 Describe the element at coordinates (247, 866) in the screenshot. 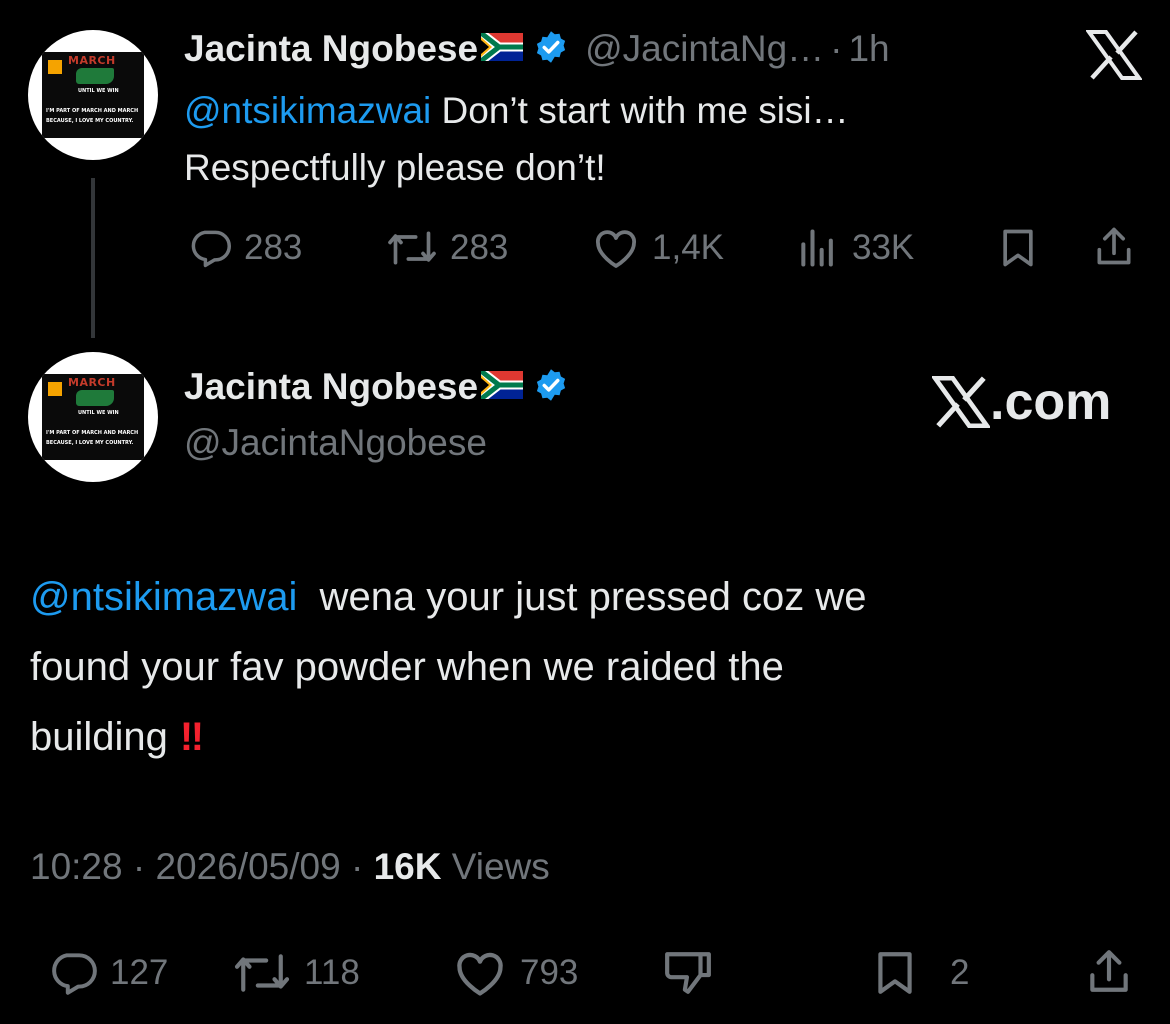

I see `tweet-date: 2026/05/09` at that location.